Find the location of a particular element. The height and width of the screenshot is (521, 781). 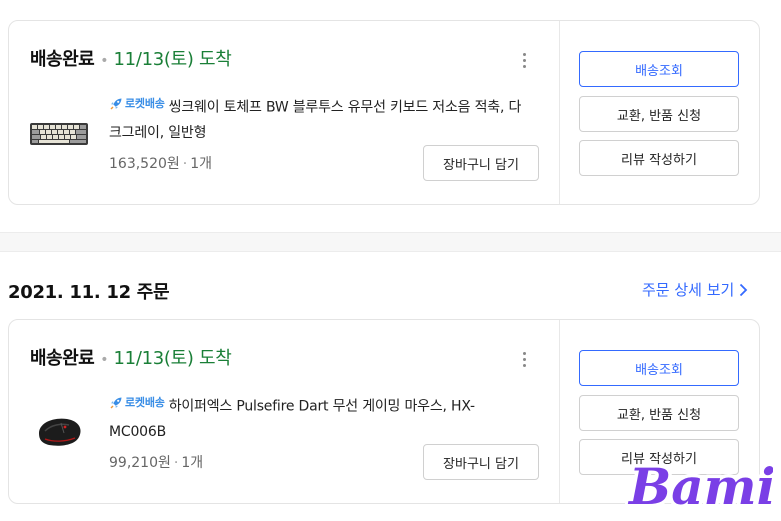

price-quantity: 163,520원 · 1개 is located at coordinates (160, 163).